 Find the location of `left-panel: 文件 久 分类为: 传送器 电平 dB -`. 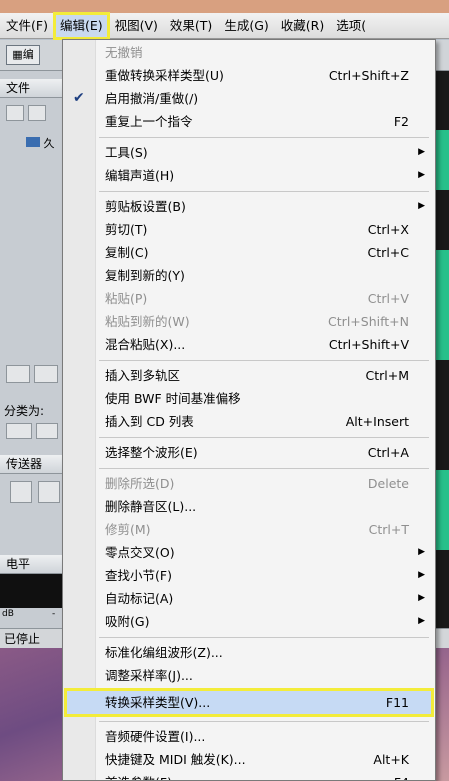

left-panel: 文件 久 分类为: 传送器 电平 dB - is located at coordinates (31, 361).